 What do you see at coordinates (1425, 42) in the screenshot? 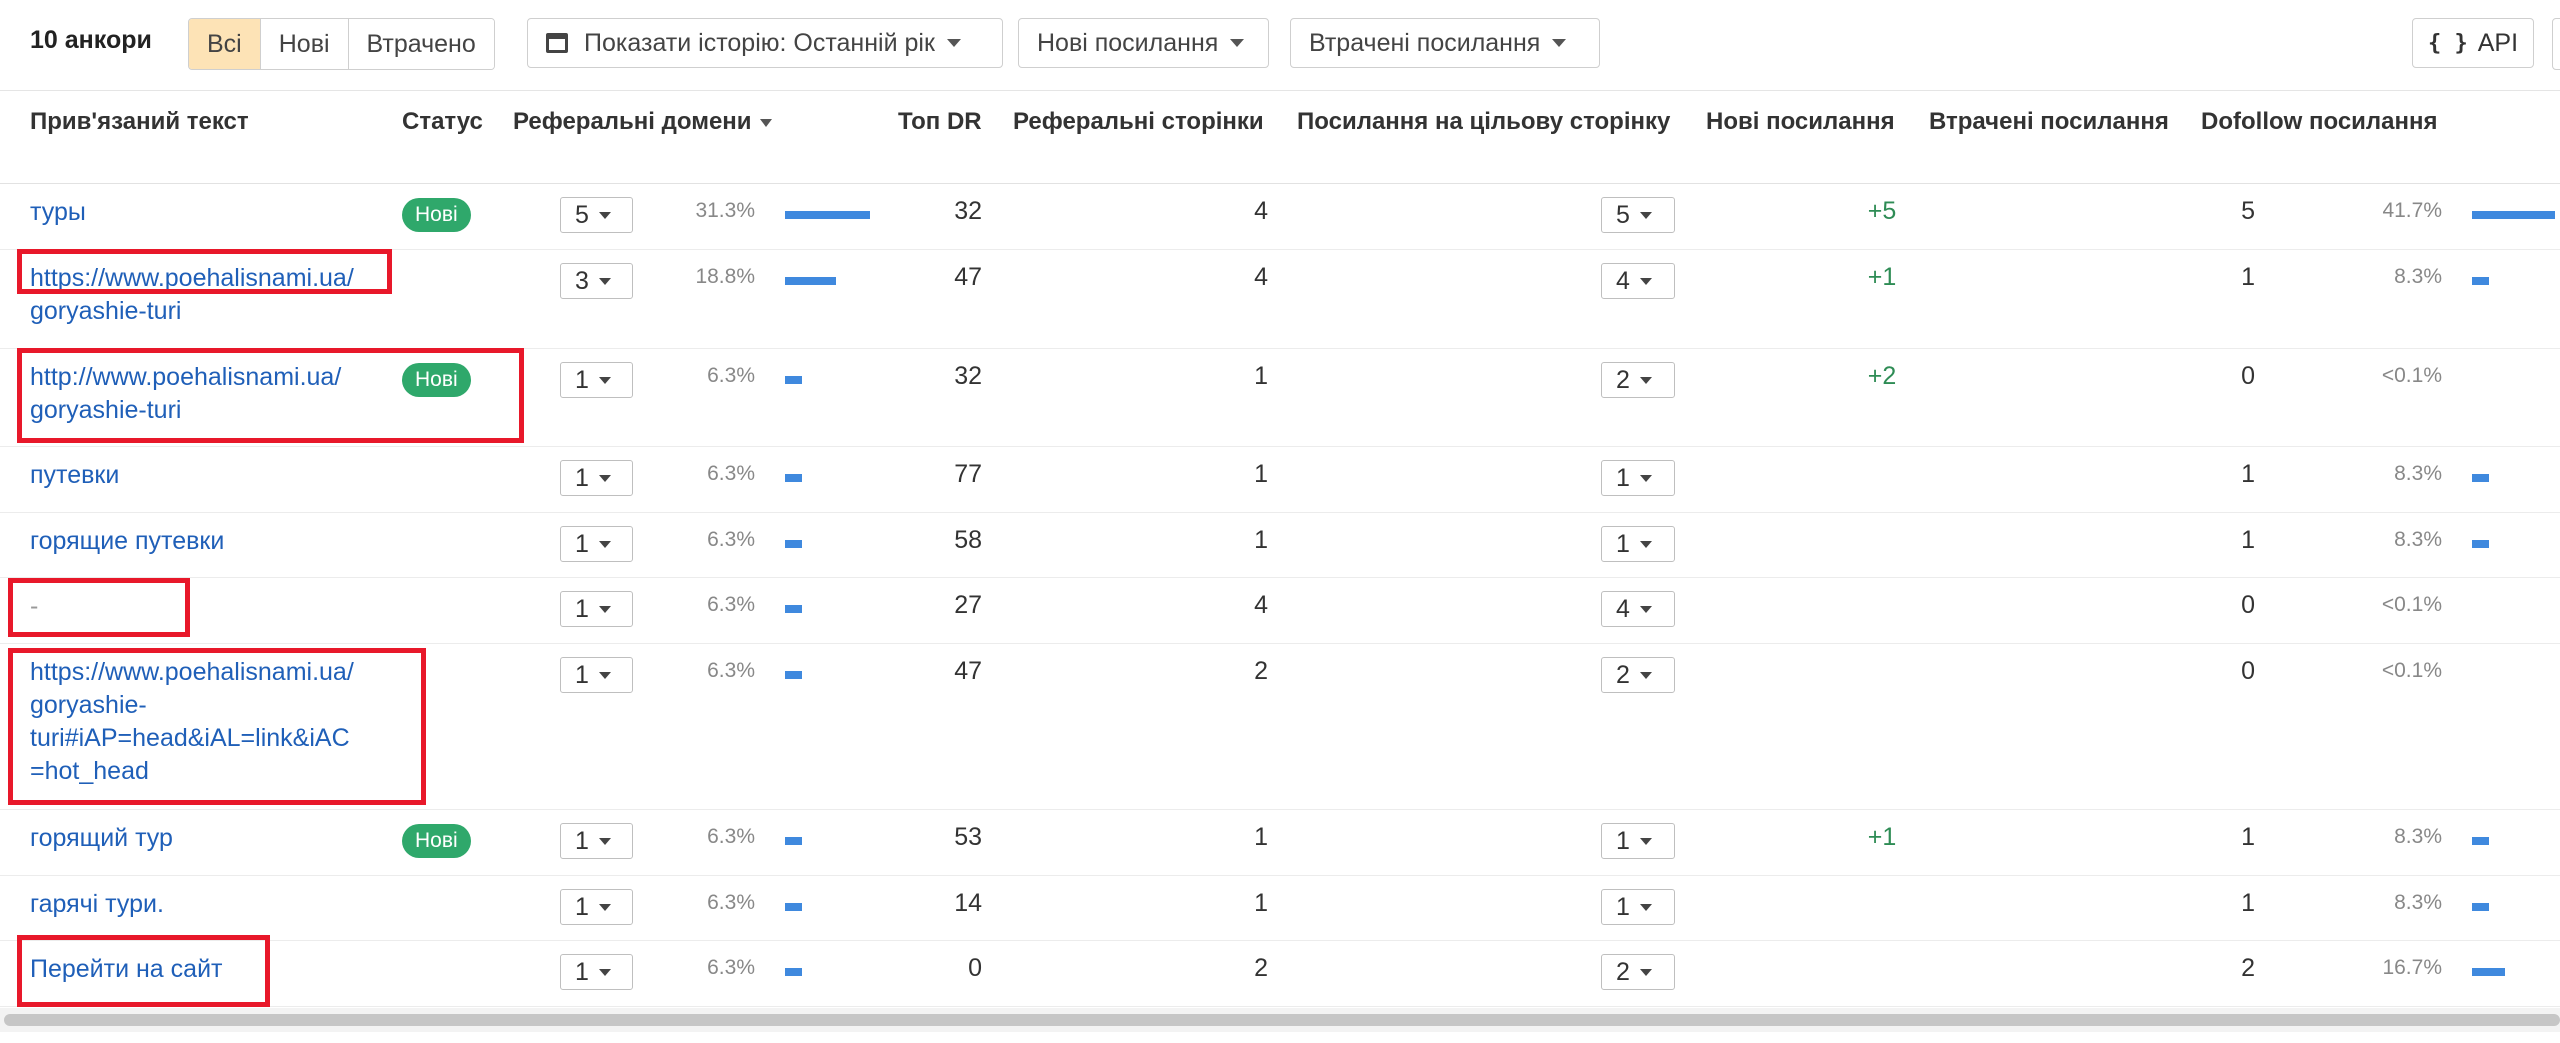
I see `lost-links-dropdown-label: Втрачені посилання` at bounding box center [1425, 42].